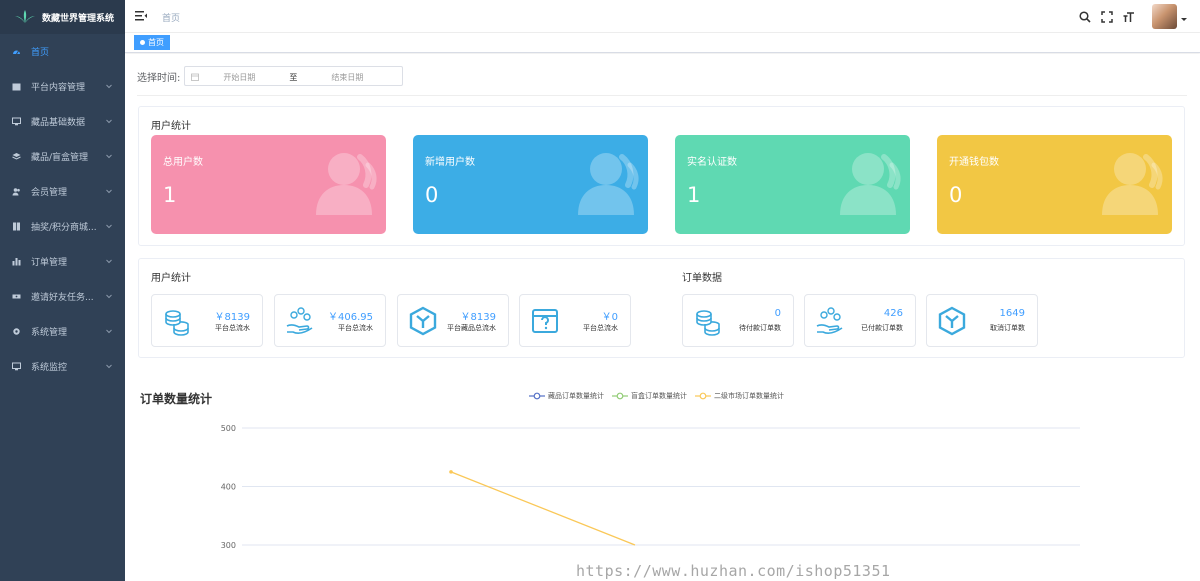  What do you see at coordinates (16, 156) in the screenshot?
I see `layers-icon` at bounding box center [16, 156].